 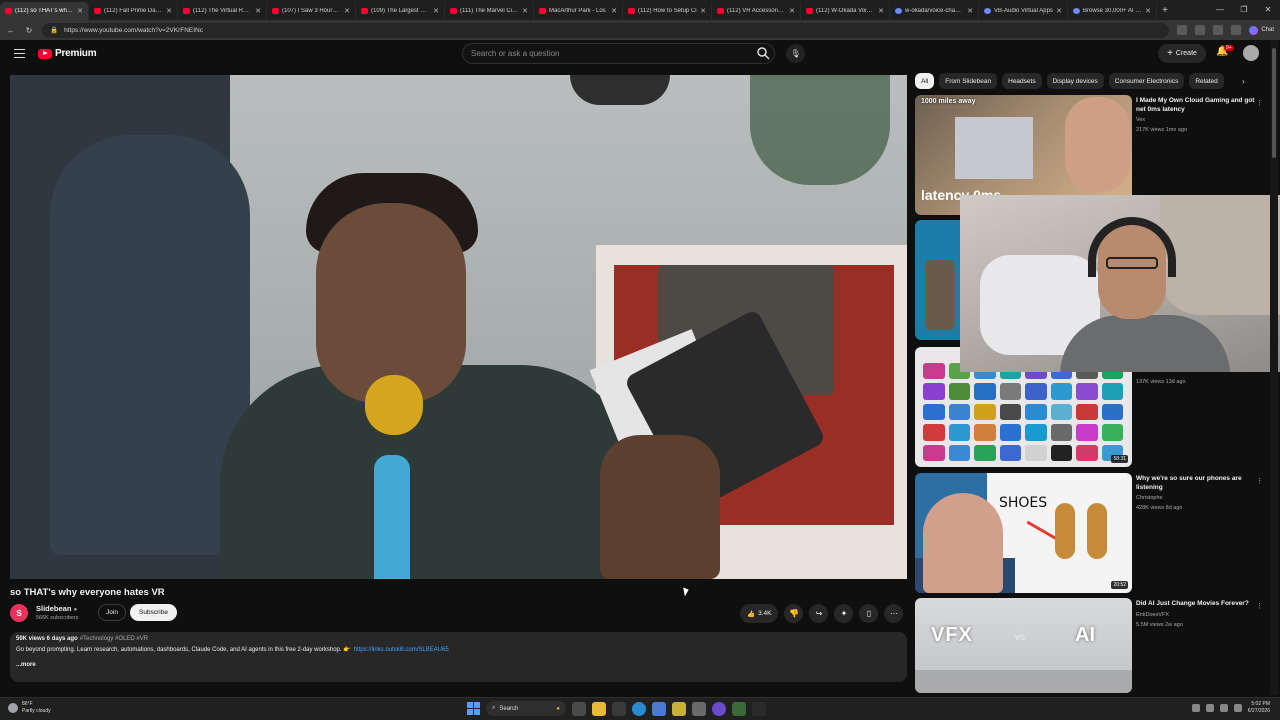 What do you see at coordinates (1237, 708) in the screenshot?
I see `battery-icon` at bounding box center [1237, 708].